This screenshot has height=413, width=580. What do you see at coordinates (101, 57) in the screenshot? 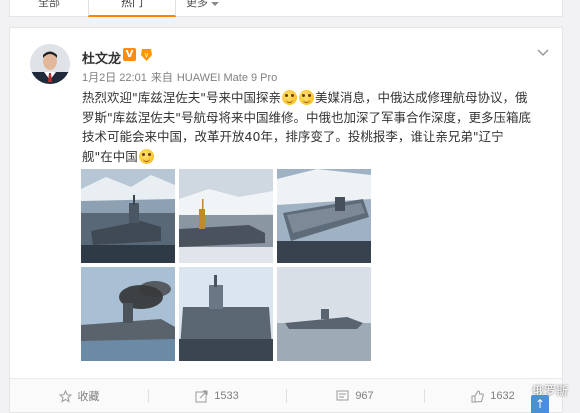
I see `author-name: 杜文龙` at bounding box center [101, 57].